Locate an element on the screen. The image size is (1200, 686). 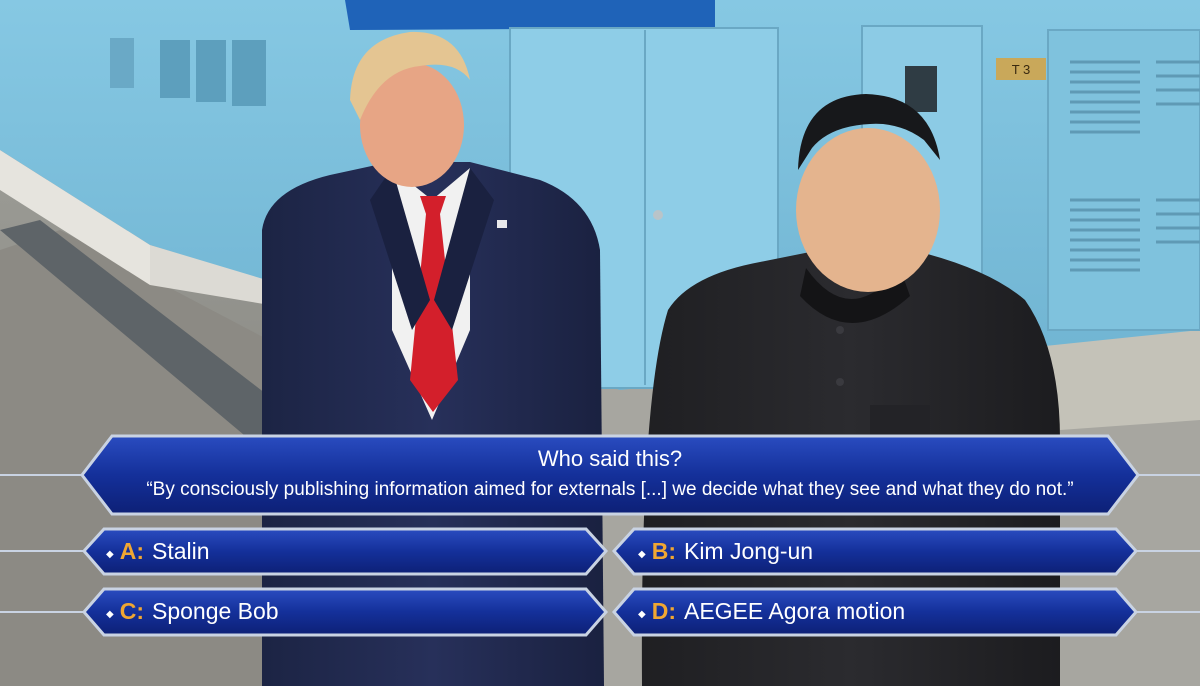
answer-letter: D: is located at coordinates (663, 611).